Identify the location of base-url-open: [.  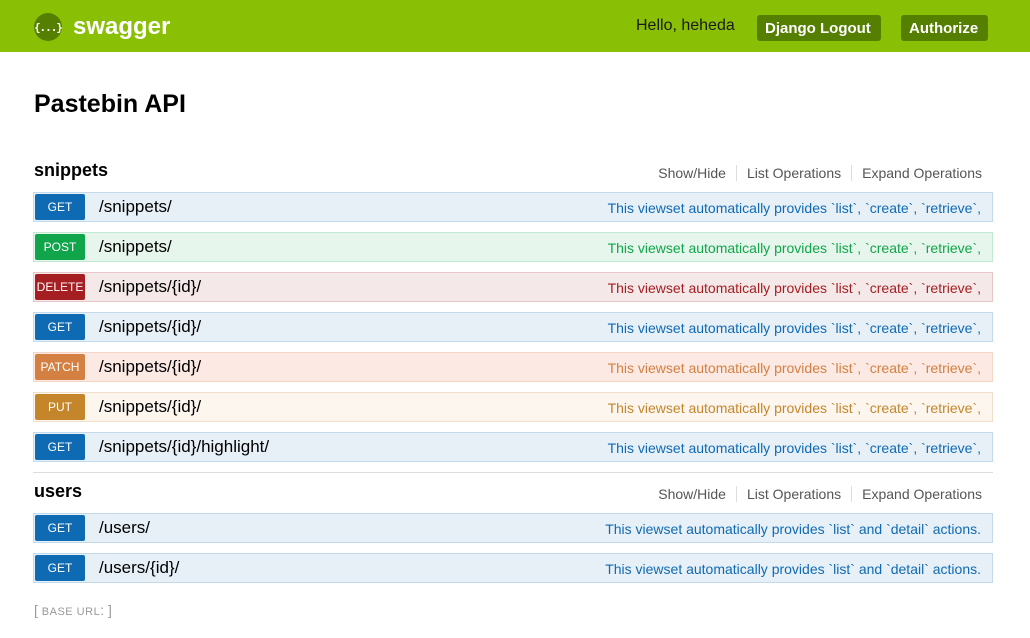
(38, 610).